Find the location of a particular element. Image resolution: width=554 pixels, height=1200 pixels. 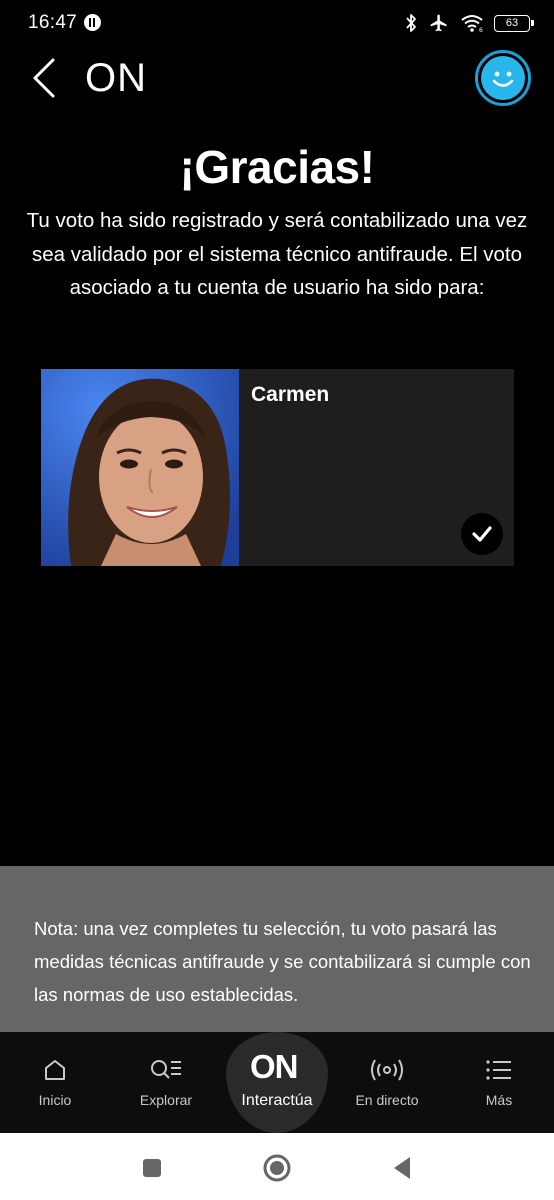

triangle-back-icon is located at coordinates (402, 1168).